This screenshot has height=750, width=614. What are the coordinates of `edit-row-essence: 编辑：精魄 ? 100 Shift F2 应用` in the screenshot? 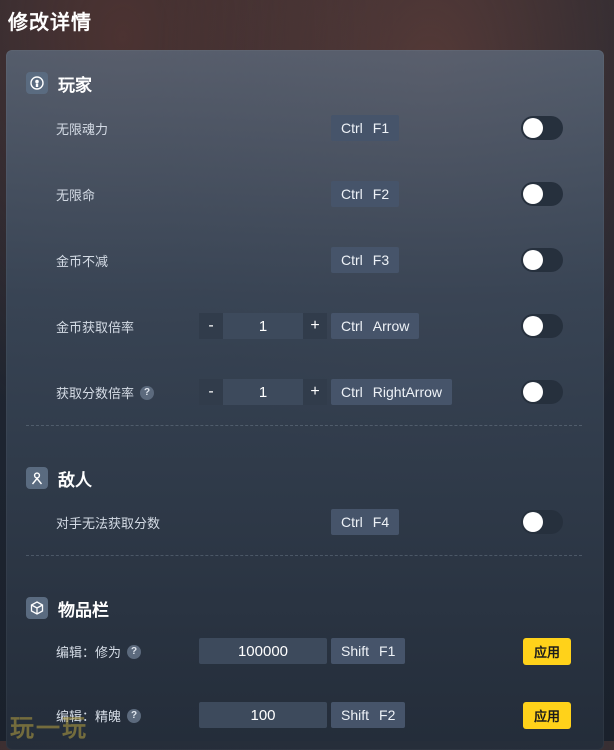 It's located at (305, 715).